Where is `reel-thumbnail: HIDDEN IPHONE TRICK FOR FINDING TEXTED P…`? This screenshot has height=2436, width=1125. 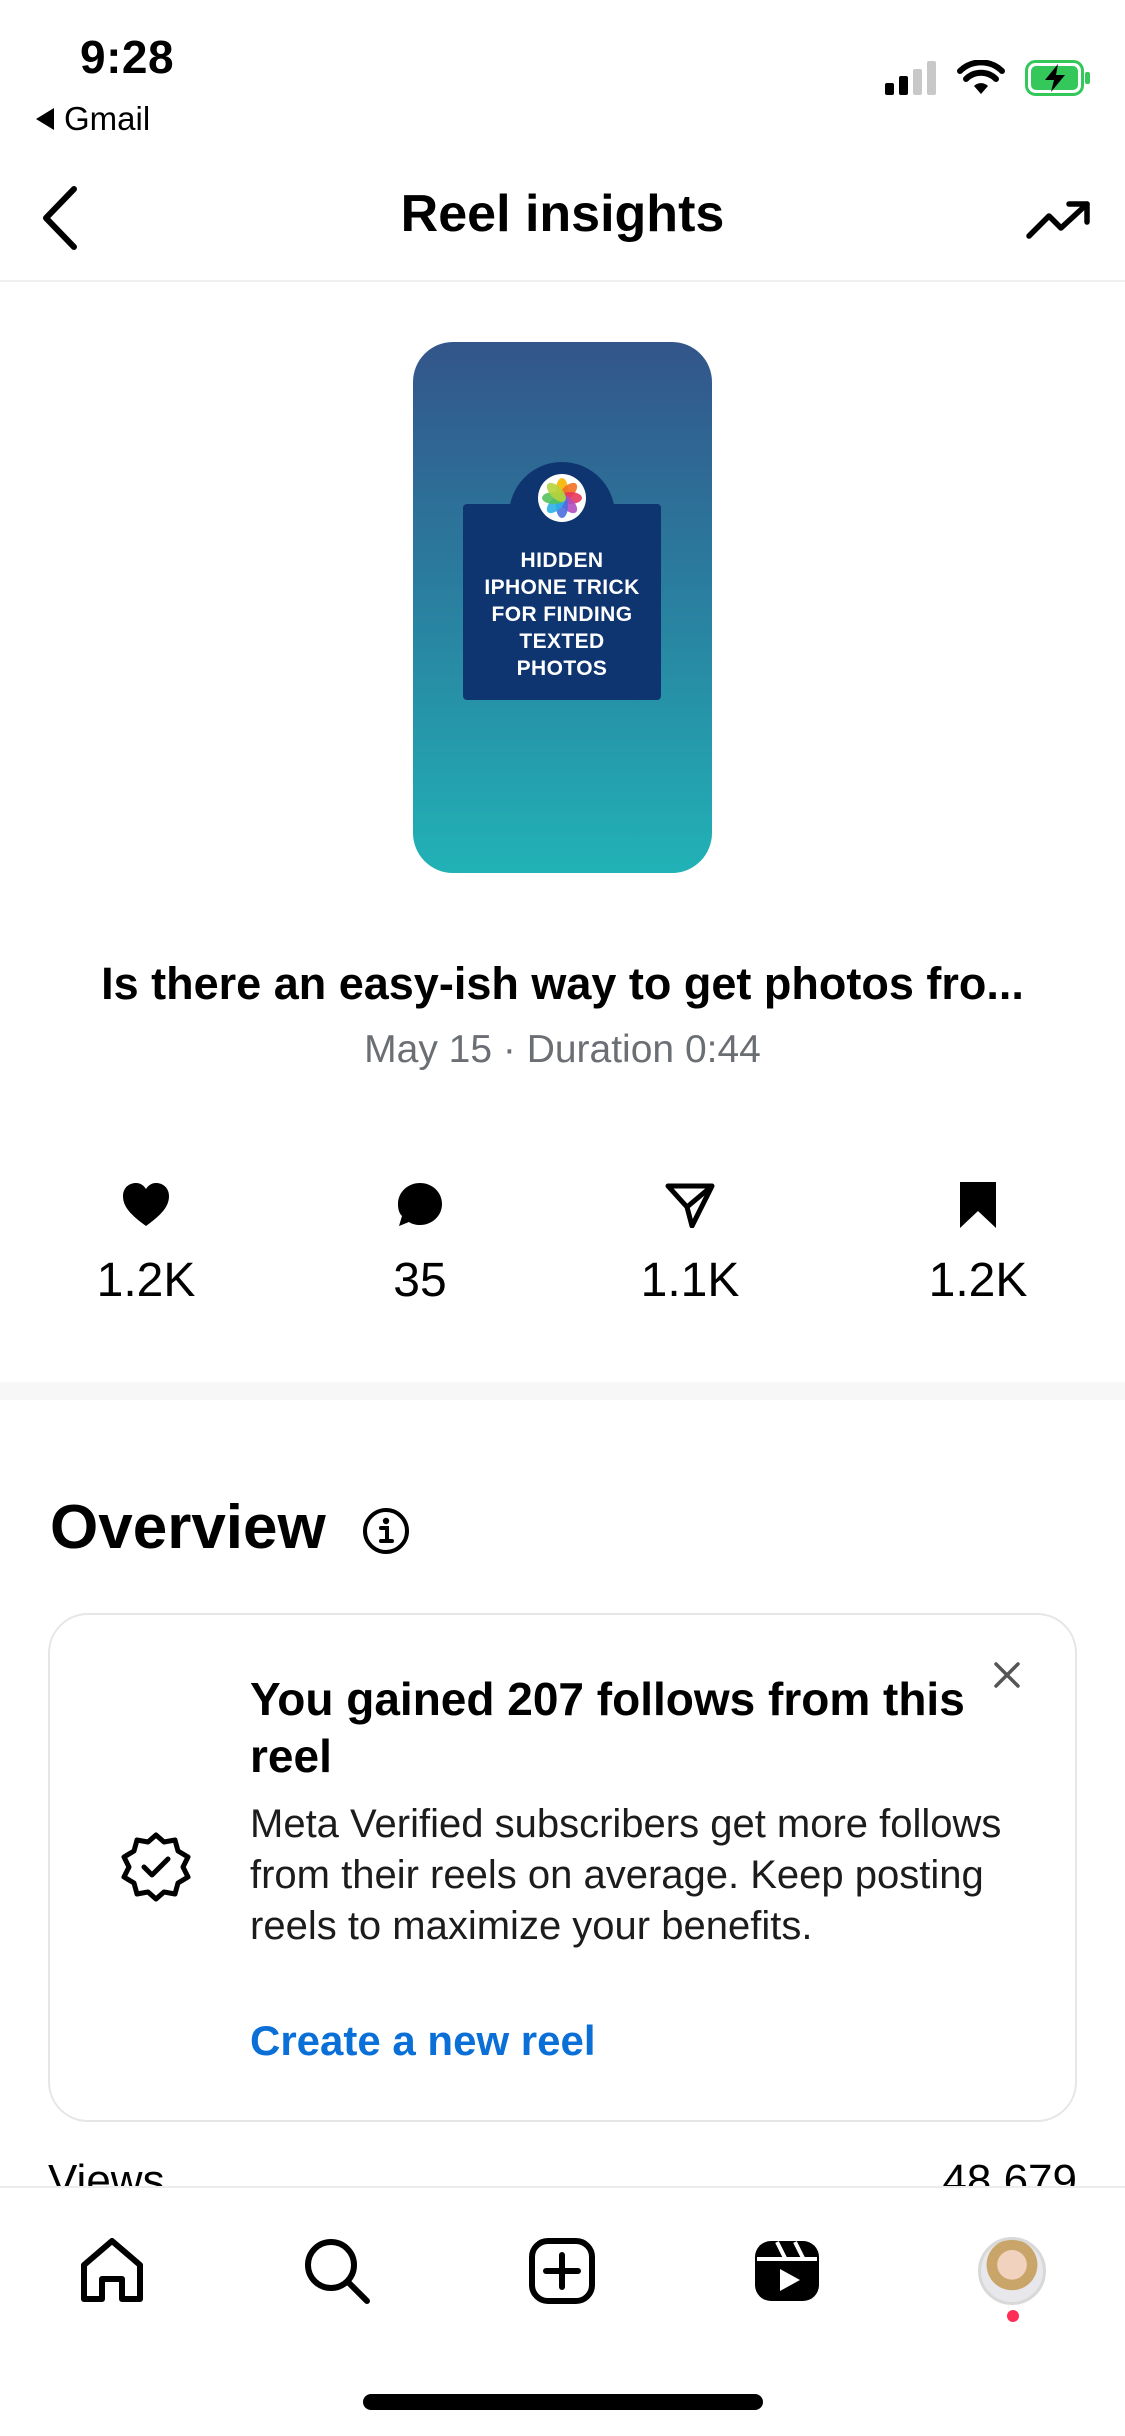 reel-thumbnail: HIDDEN IPHONE TRICK FOR FINDING TEXTED P… is located at coordinates (562, 607).